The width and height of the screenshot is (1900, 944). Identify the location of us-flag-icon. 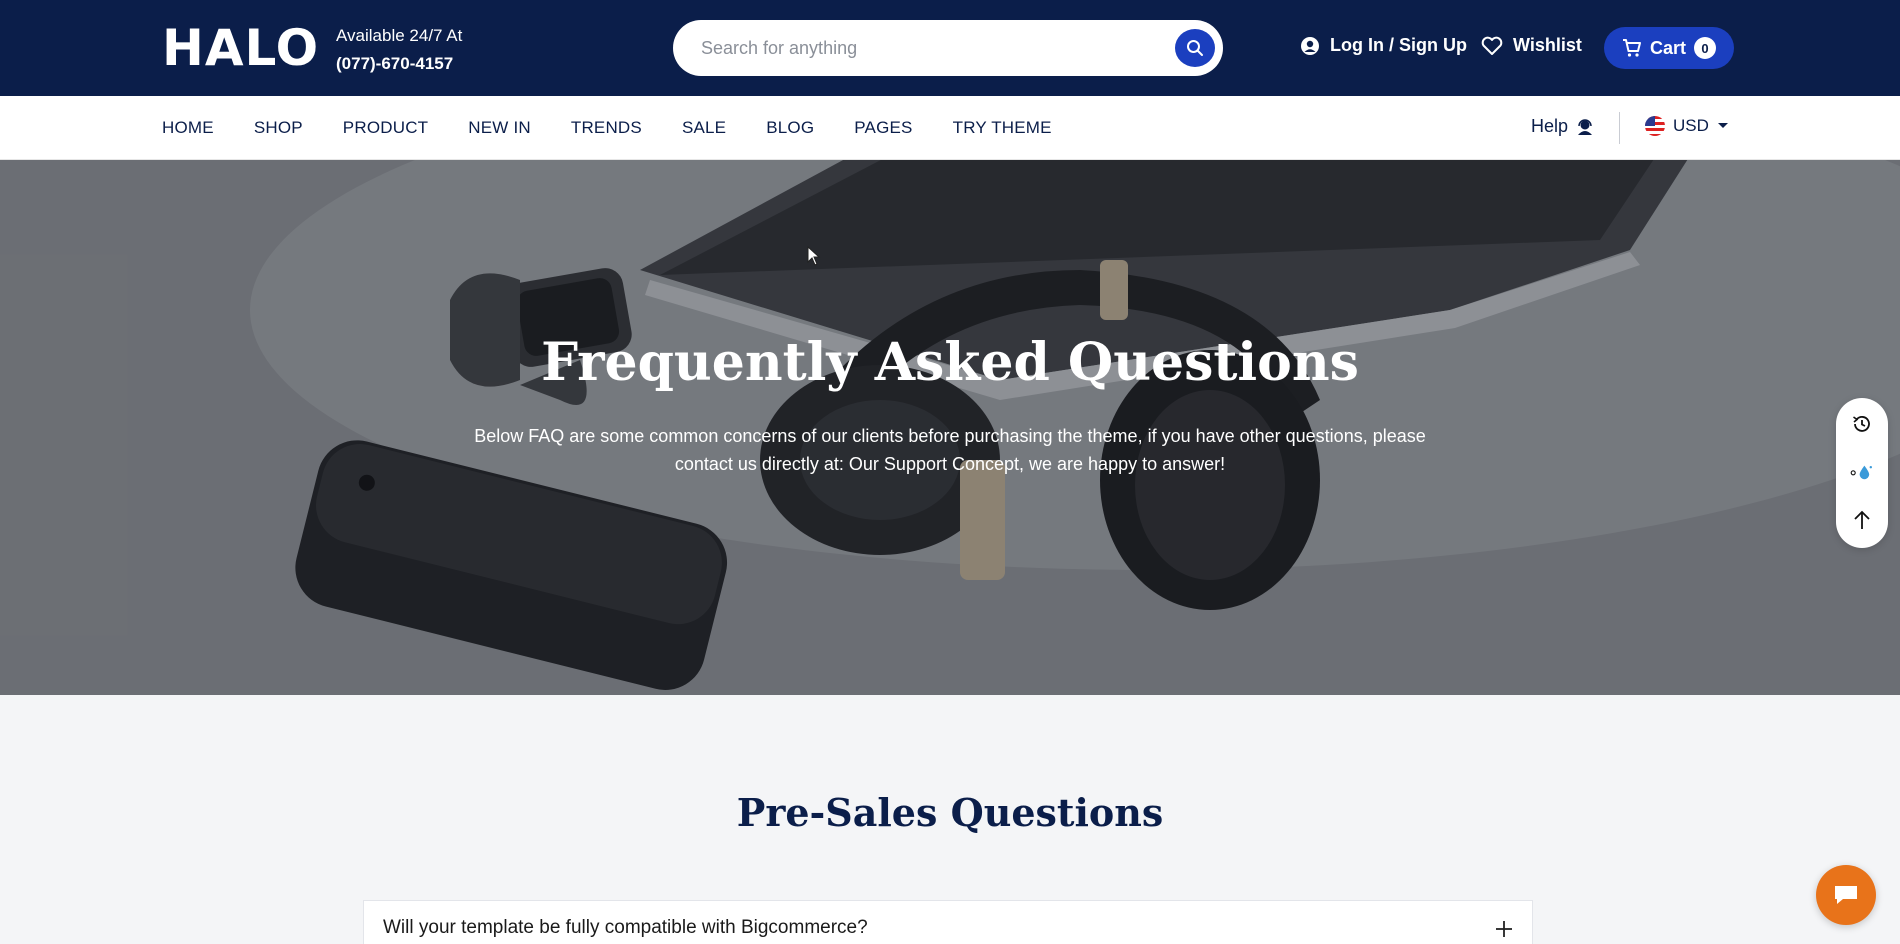
(1655, 126).